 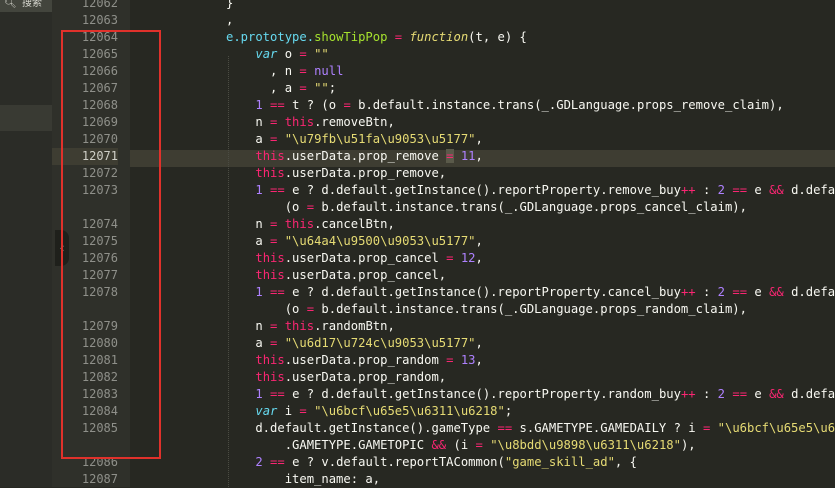 What do you see at coordinates (354, 360) in the screenshot?
I see `code-line: this.userData.prop_random = 13,` at bounding box center [354, 360].